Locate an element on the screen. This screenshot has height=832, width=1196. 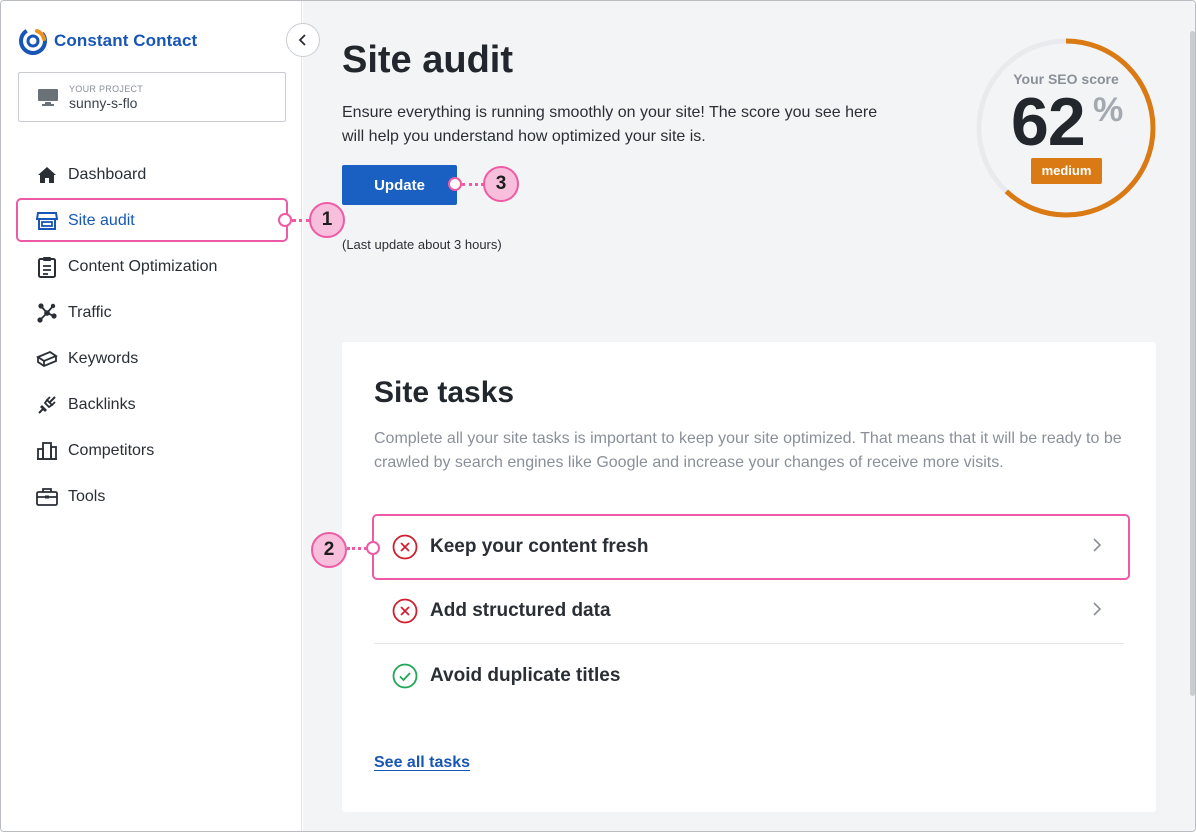
project-label: YOUR PROJECT is located at coordinates (106, 88).